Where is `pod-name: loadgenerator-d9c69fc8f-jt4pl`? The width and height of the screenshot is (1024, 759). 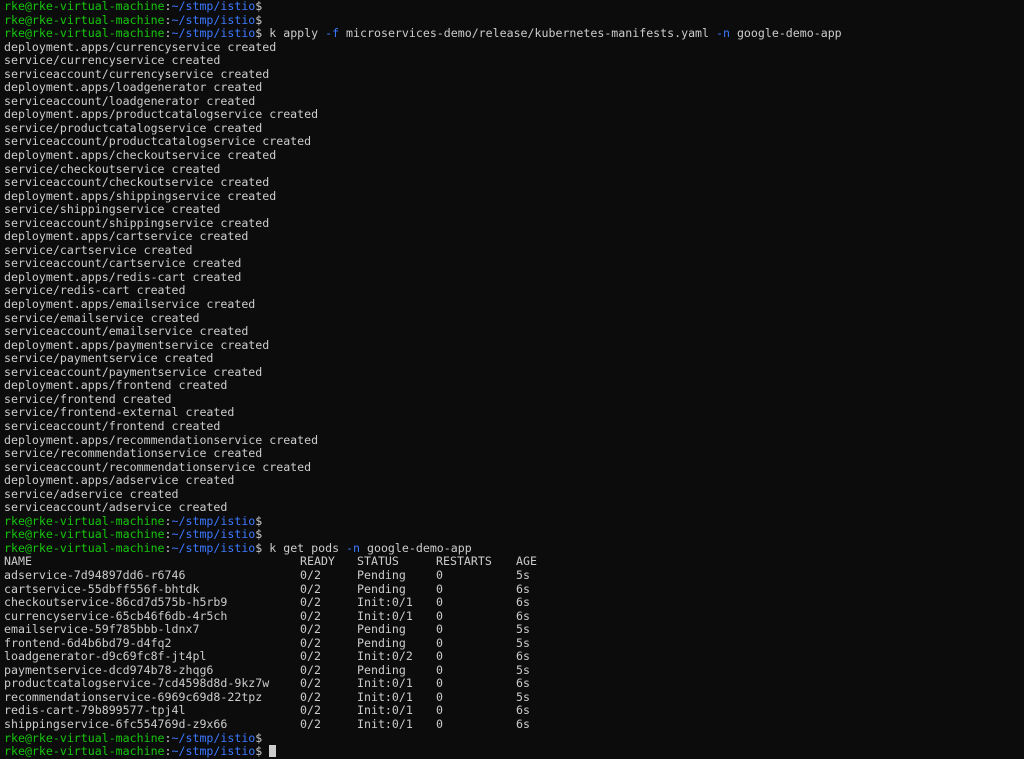
pod-name: loadgenerator-d9c69fc8f-jt4pl is located at coordinates (105, 656).